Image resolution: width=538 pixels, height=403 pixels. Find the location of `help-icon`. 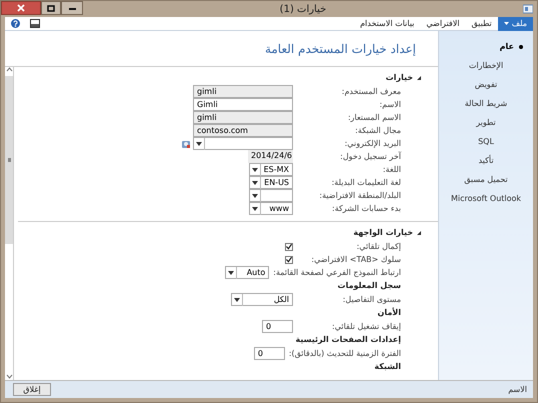

help-icon is located at coordinates (15, 23).